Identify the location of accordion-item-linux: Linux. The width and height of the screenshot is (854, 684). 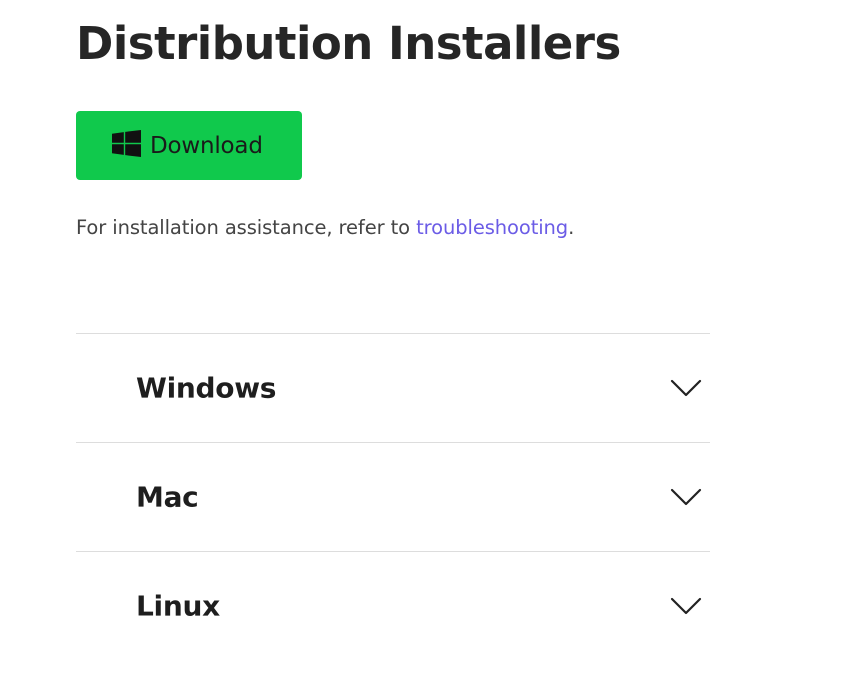
(393, 606).